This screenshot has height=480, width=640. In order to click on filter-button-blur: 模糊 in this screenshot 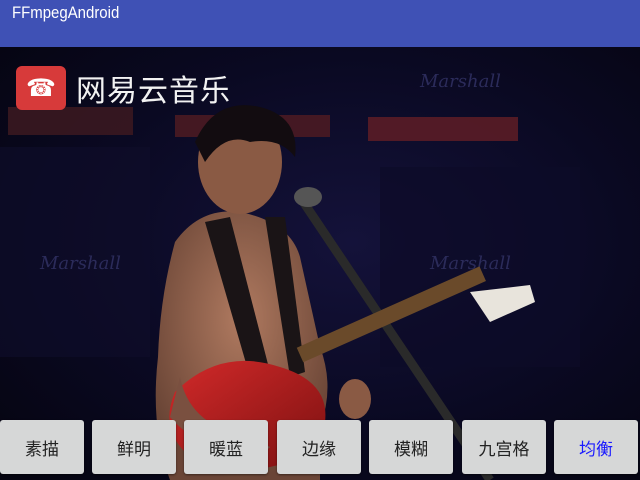, I will do `click(411, 447)`.